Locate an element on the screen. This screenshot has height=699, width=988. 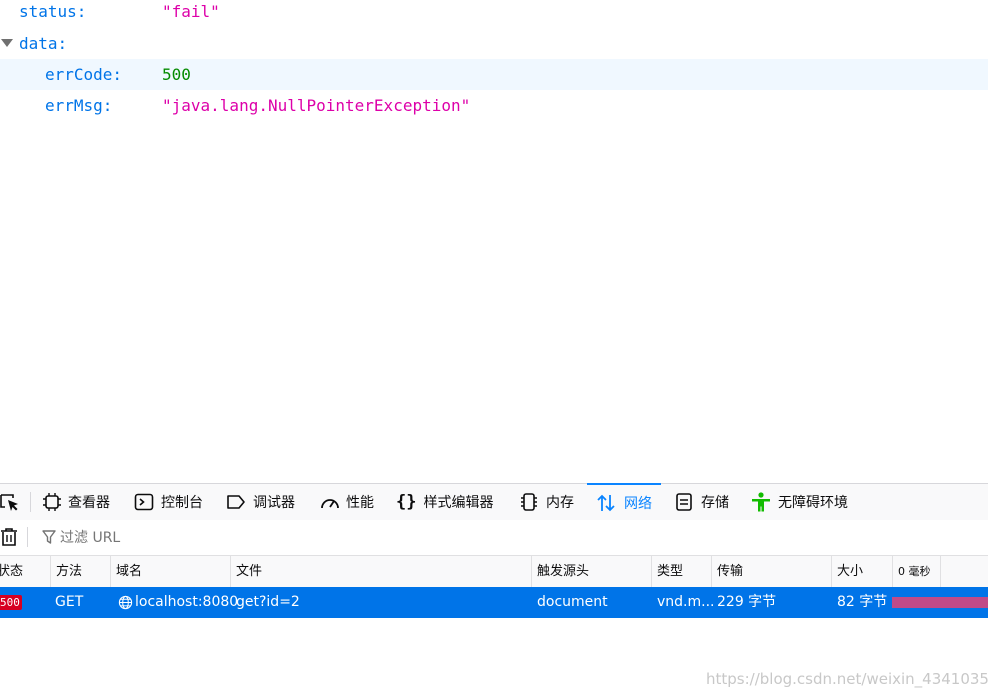
column-waterfall: 0 毫秒 is located at coordinates (916, 571).